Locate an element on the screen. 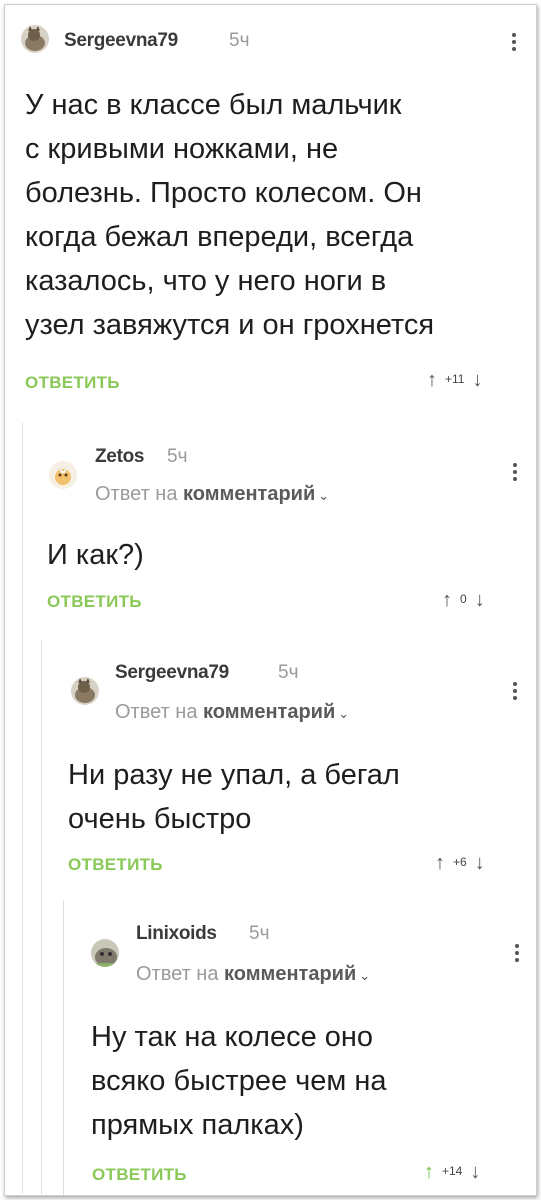  rating-count: +14 is located at coordinates (452, 1171).